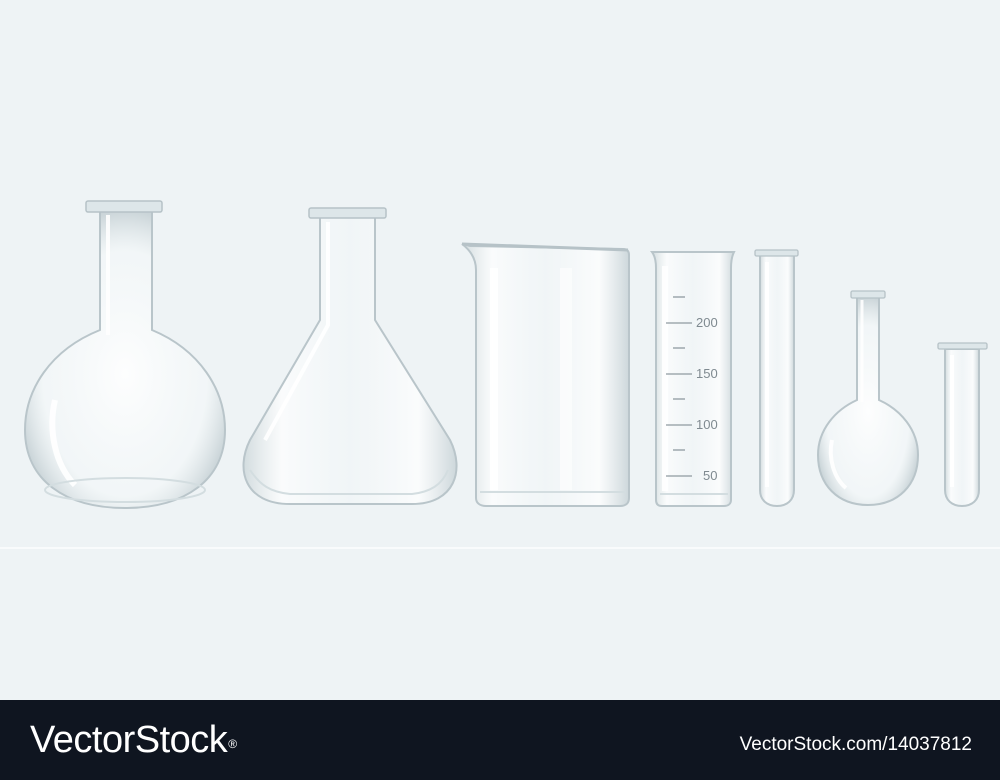 The image size is (1000, 780). What do you see at coordinates (776, 378) in the screenshot?
I see `test-tube-icon` at bounding box center [776, 378].